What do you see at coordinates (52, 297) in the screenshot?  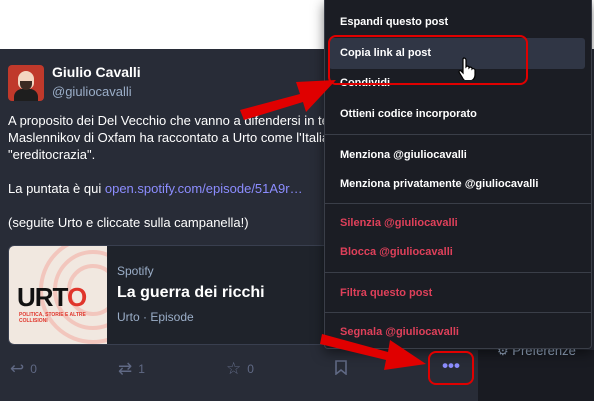 I see `urto-logo: URTO` at bounding box center [52, 297].